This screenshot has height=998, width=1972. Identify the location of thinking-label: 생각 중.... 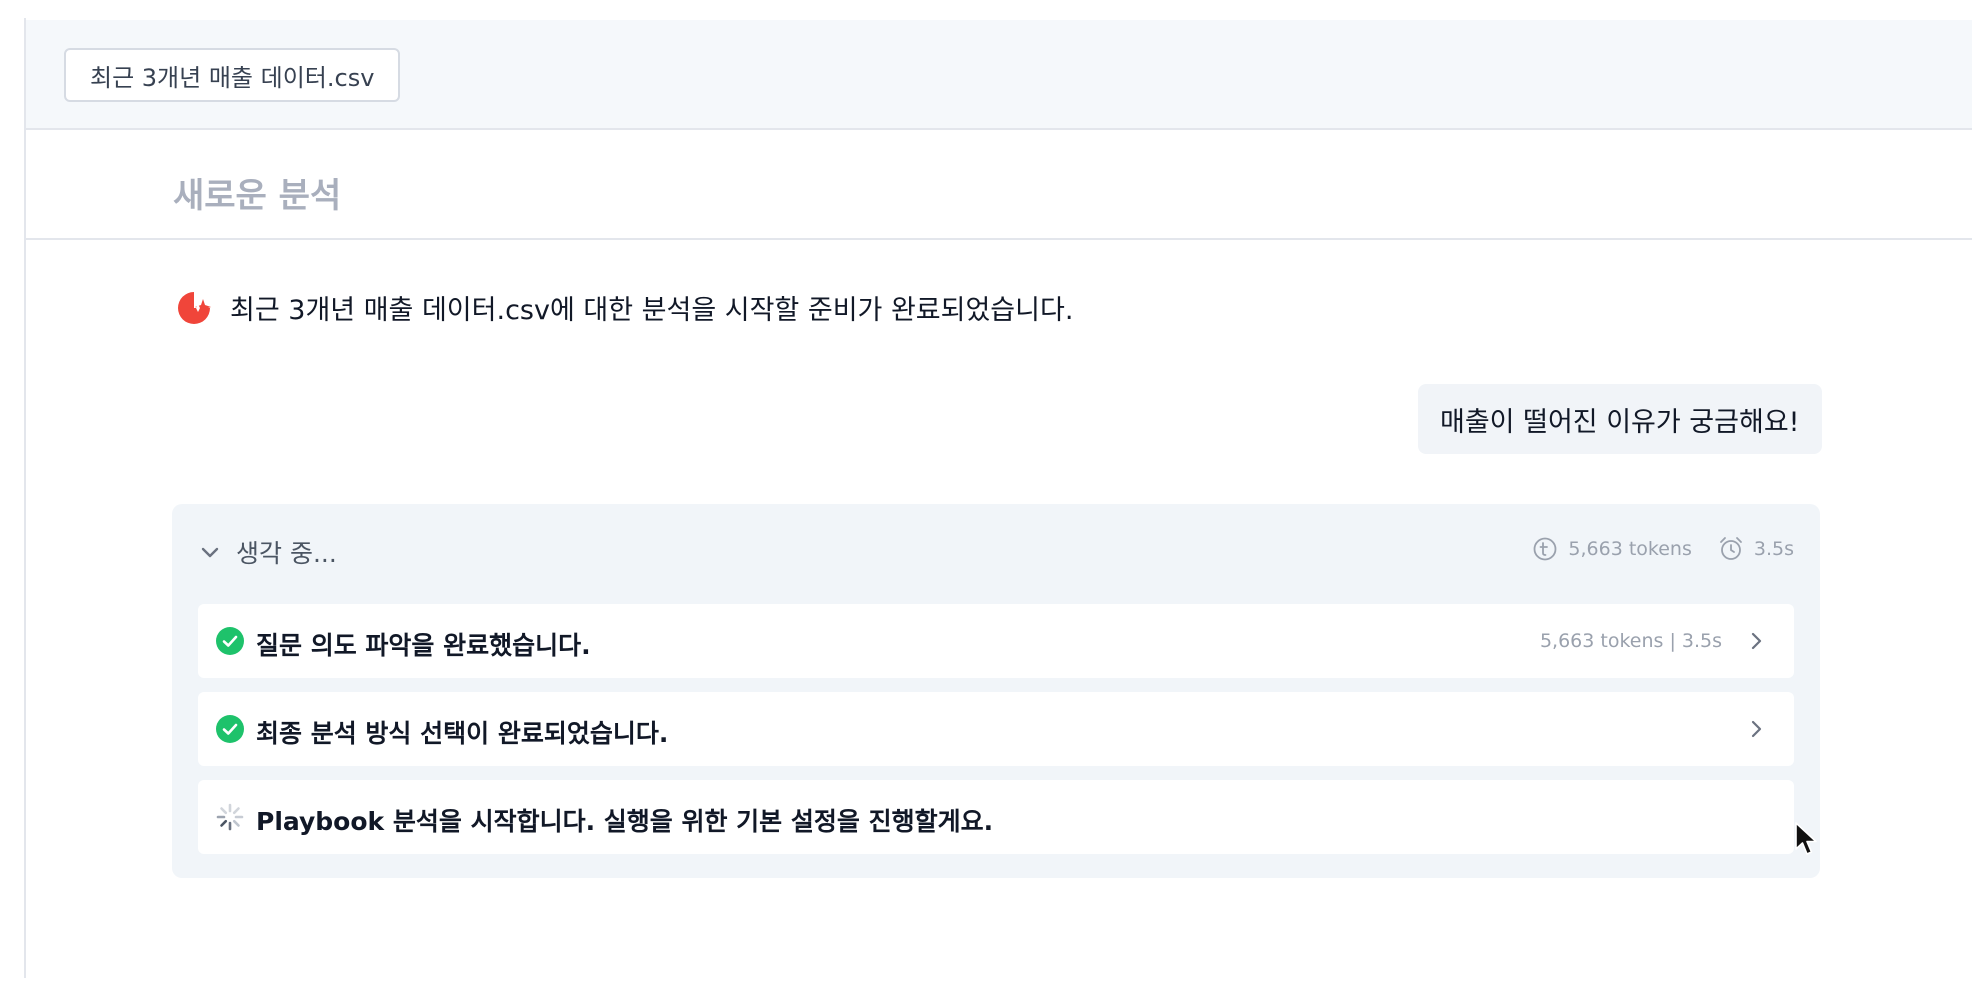
(286, 553).